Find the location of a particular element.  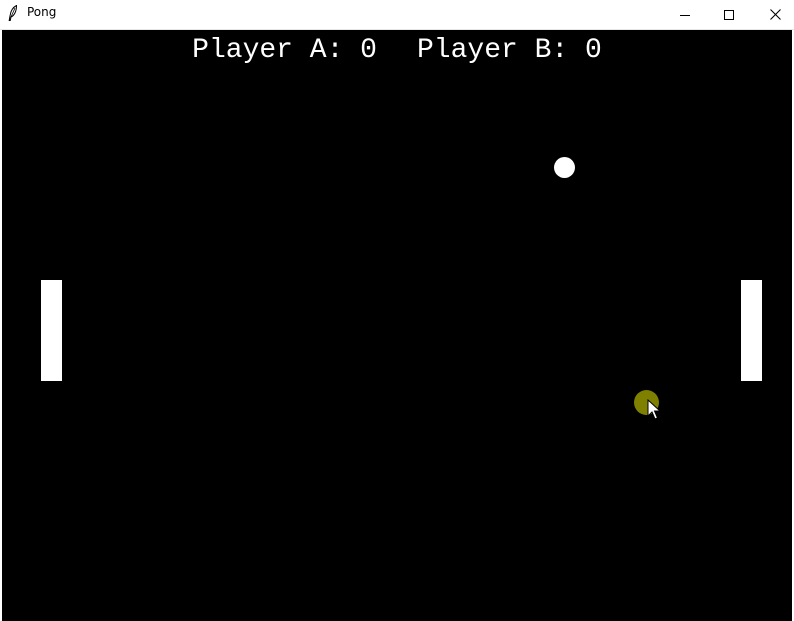

scoreboard: Player A: 0 Player B: 0 is located at coordinates (397, 50).